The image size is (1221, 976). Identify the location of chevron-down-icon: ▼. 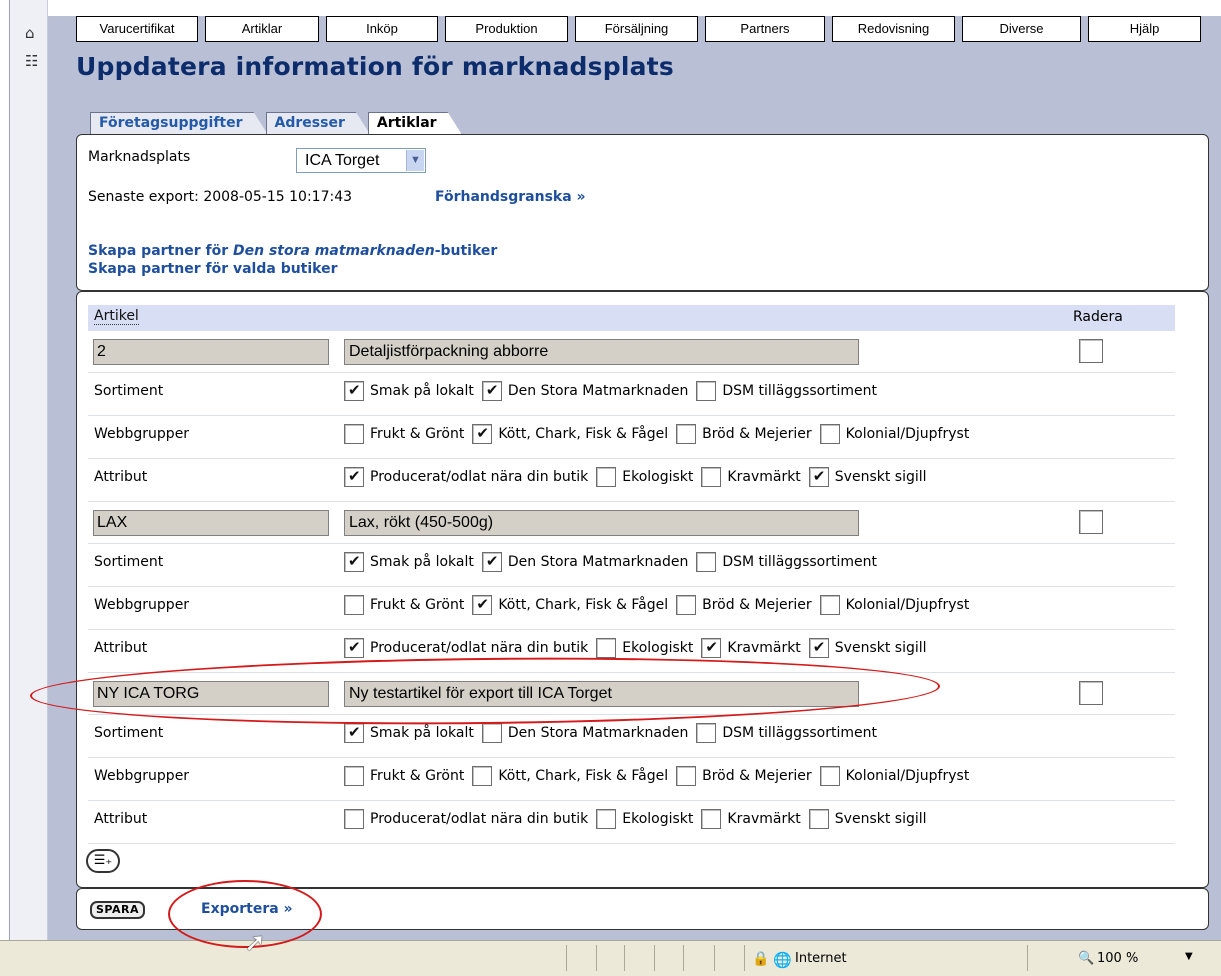
(415, 160).